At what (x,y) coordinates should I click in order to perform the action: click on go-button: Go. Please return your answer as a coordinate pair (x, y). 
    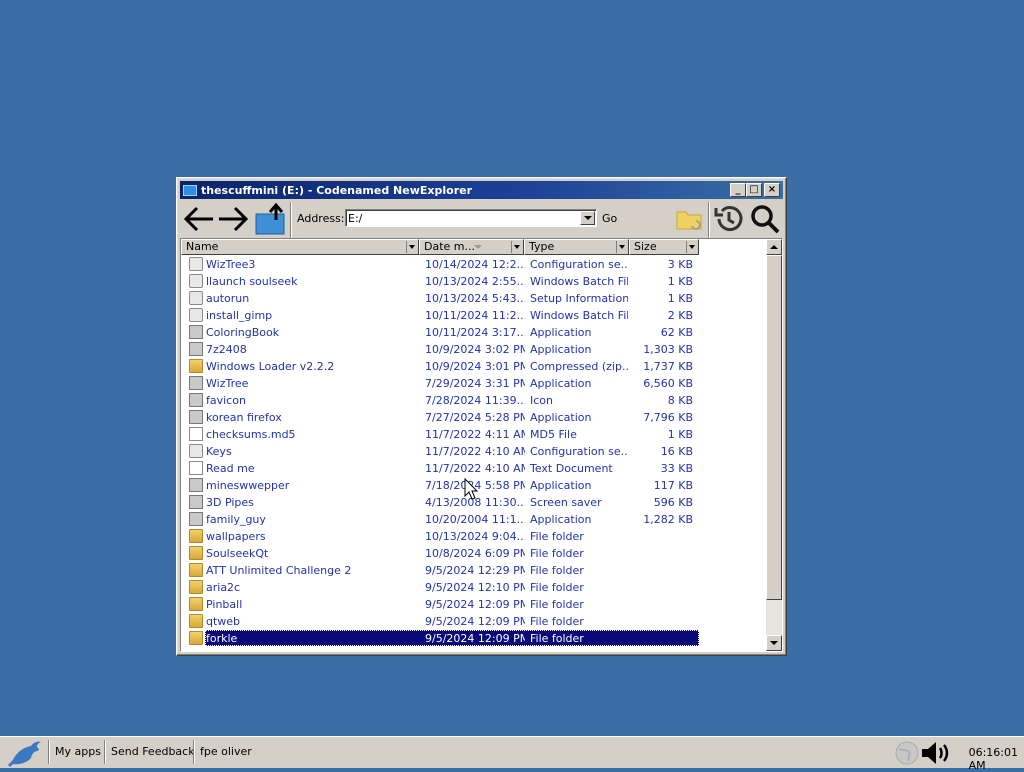
    Looking at the image, I should click on (609, 218).